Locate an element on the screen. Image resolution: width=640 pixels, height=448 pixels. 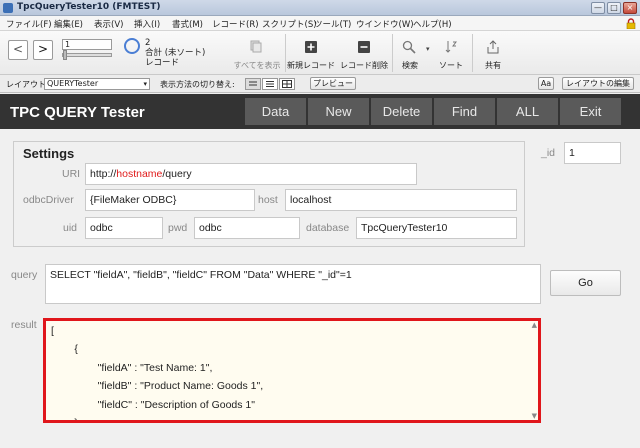
uid-label: uid is located at coordinates (70, 228).